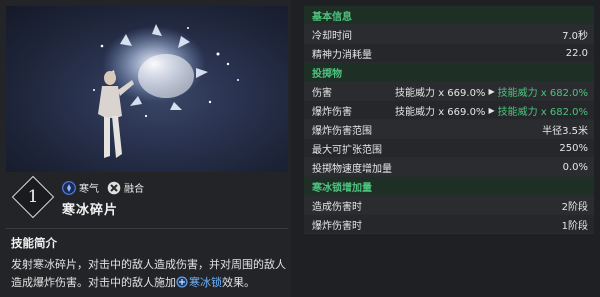 This screenshot has height=297, width=600. I want to click on tag-frost: 寒气, so click(80, 187).